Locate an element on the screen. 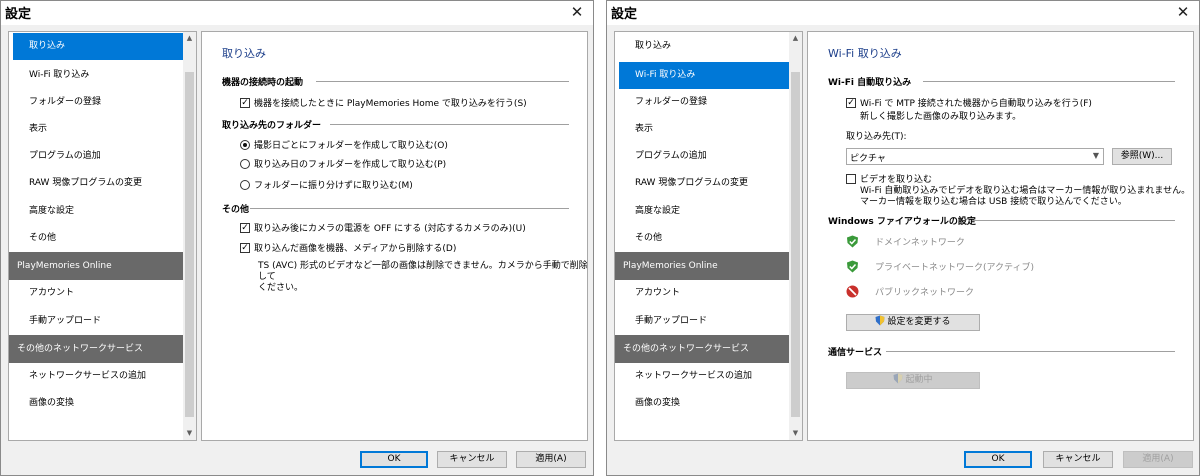  other-option-label: 取り込み後にカメラの電源を OFF にする (対応するカメラのみ)(U) is located at coordinates (390, 229).